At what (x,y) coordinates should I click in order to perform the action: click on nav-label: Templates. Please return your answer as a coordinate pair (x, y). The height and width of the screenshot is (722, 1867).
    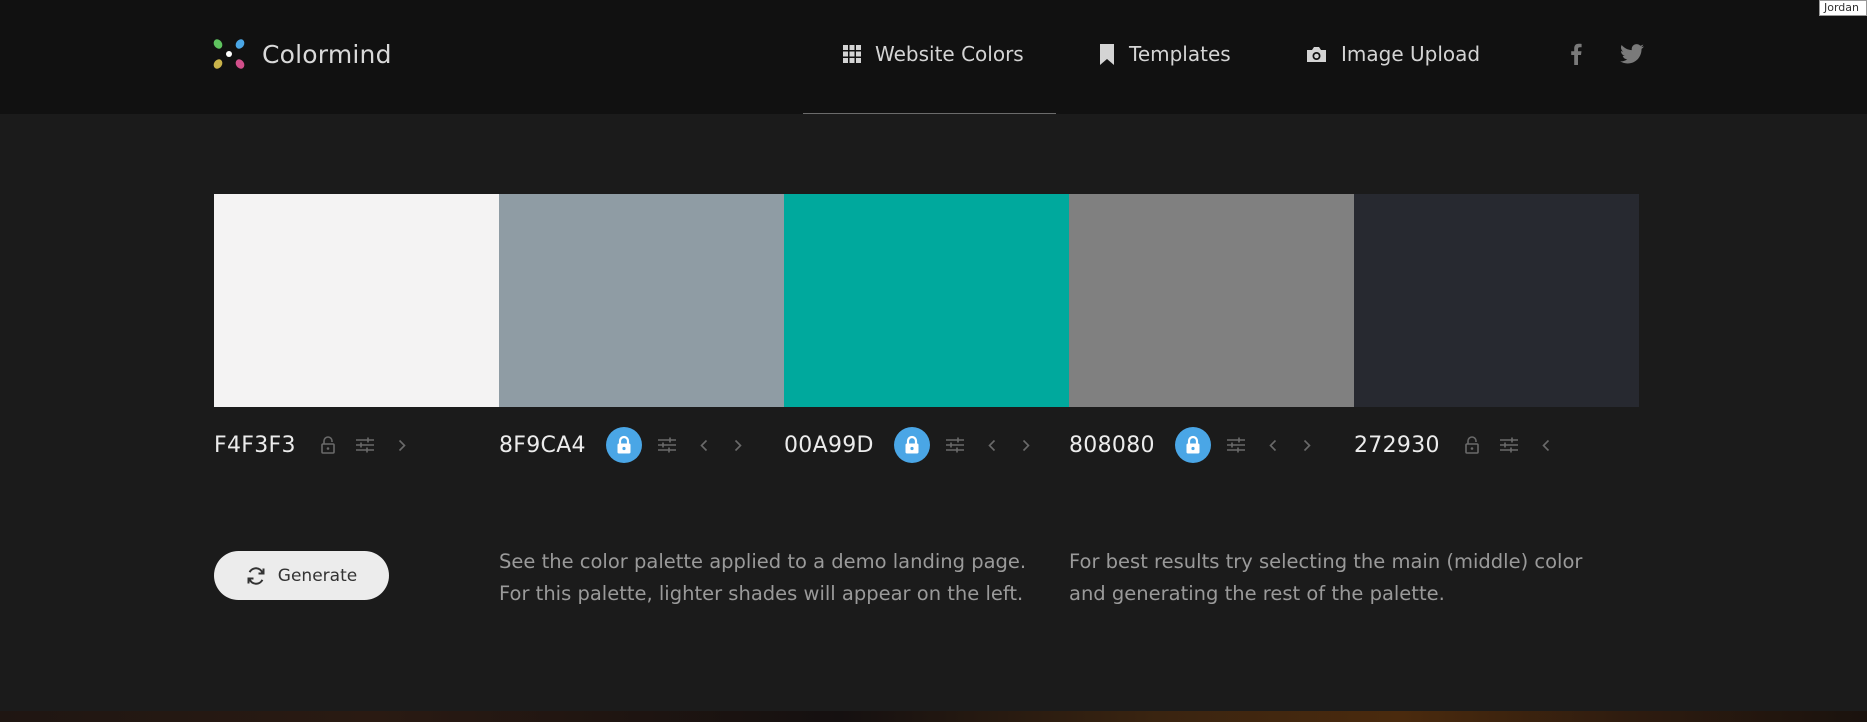
    Looking at the image, I should click on (1180, 54).